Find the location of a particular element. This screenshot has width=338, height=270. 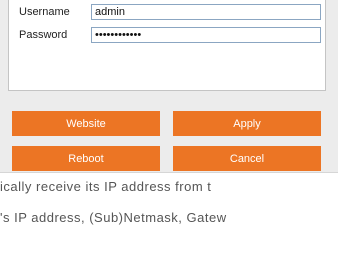

website-button: Website is located at coordinates (86, 123).